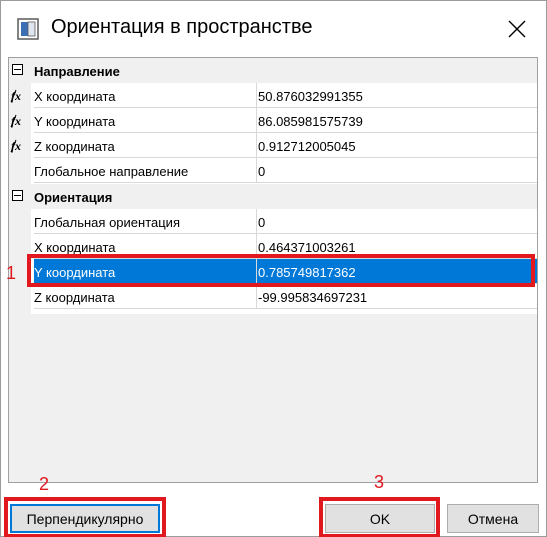  I want to click on property-value: 86.085981575739, so click(396, 120).